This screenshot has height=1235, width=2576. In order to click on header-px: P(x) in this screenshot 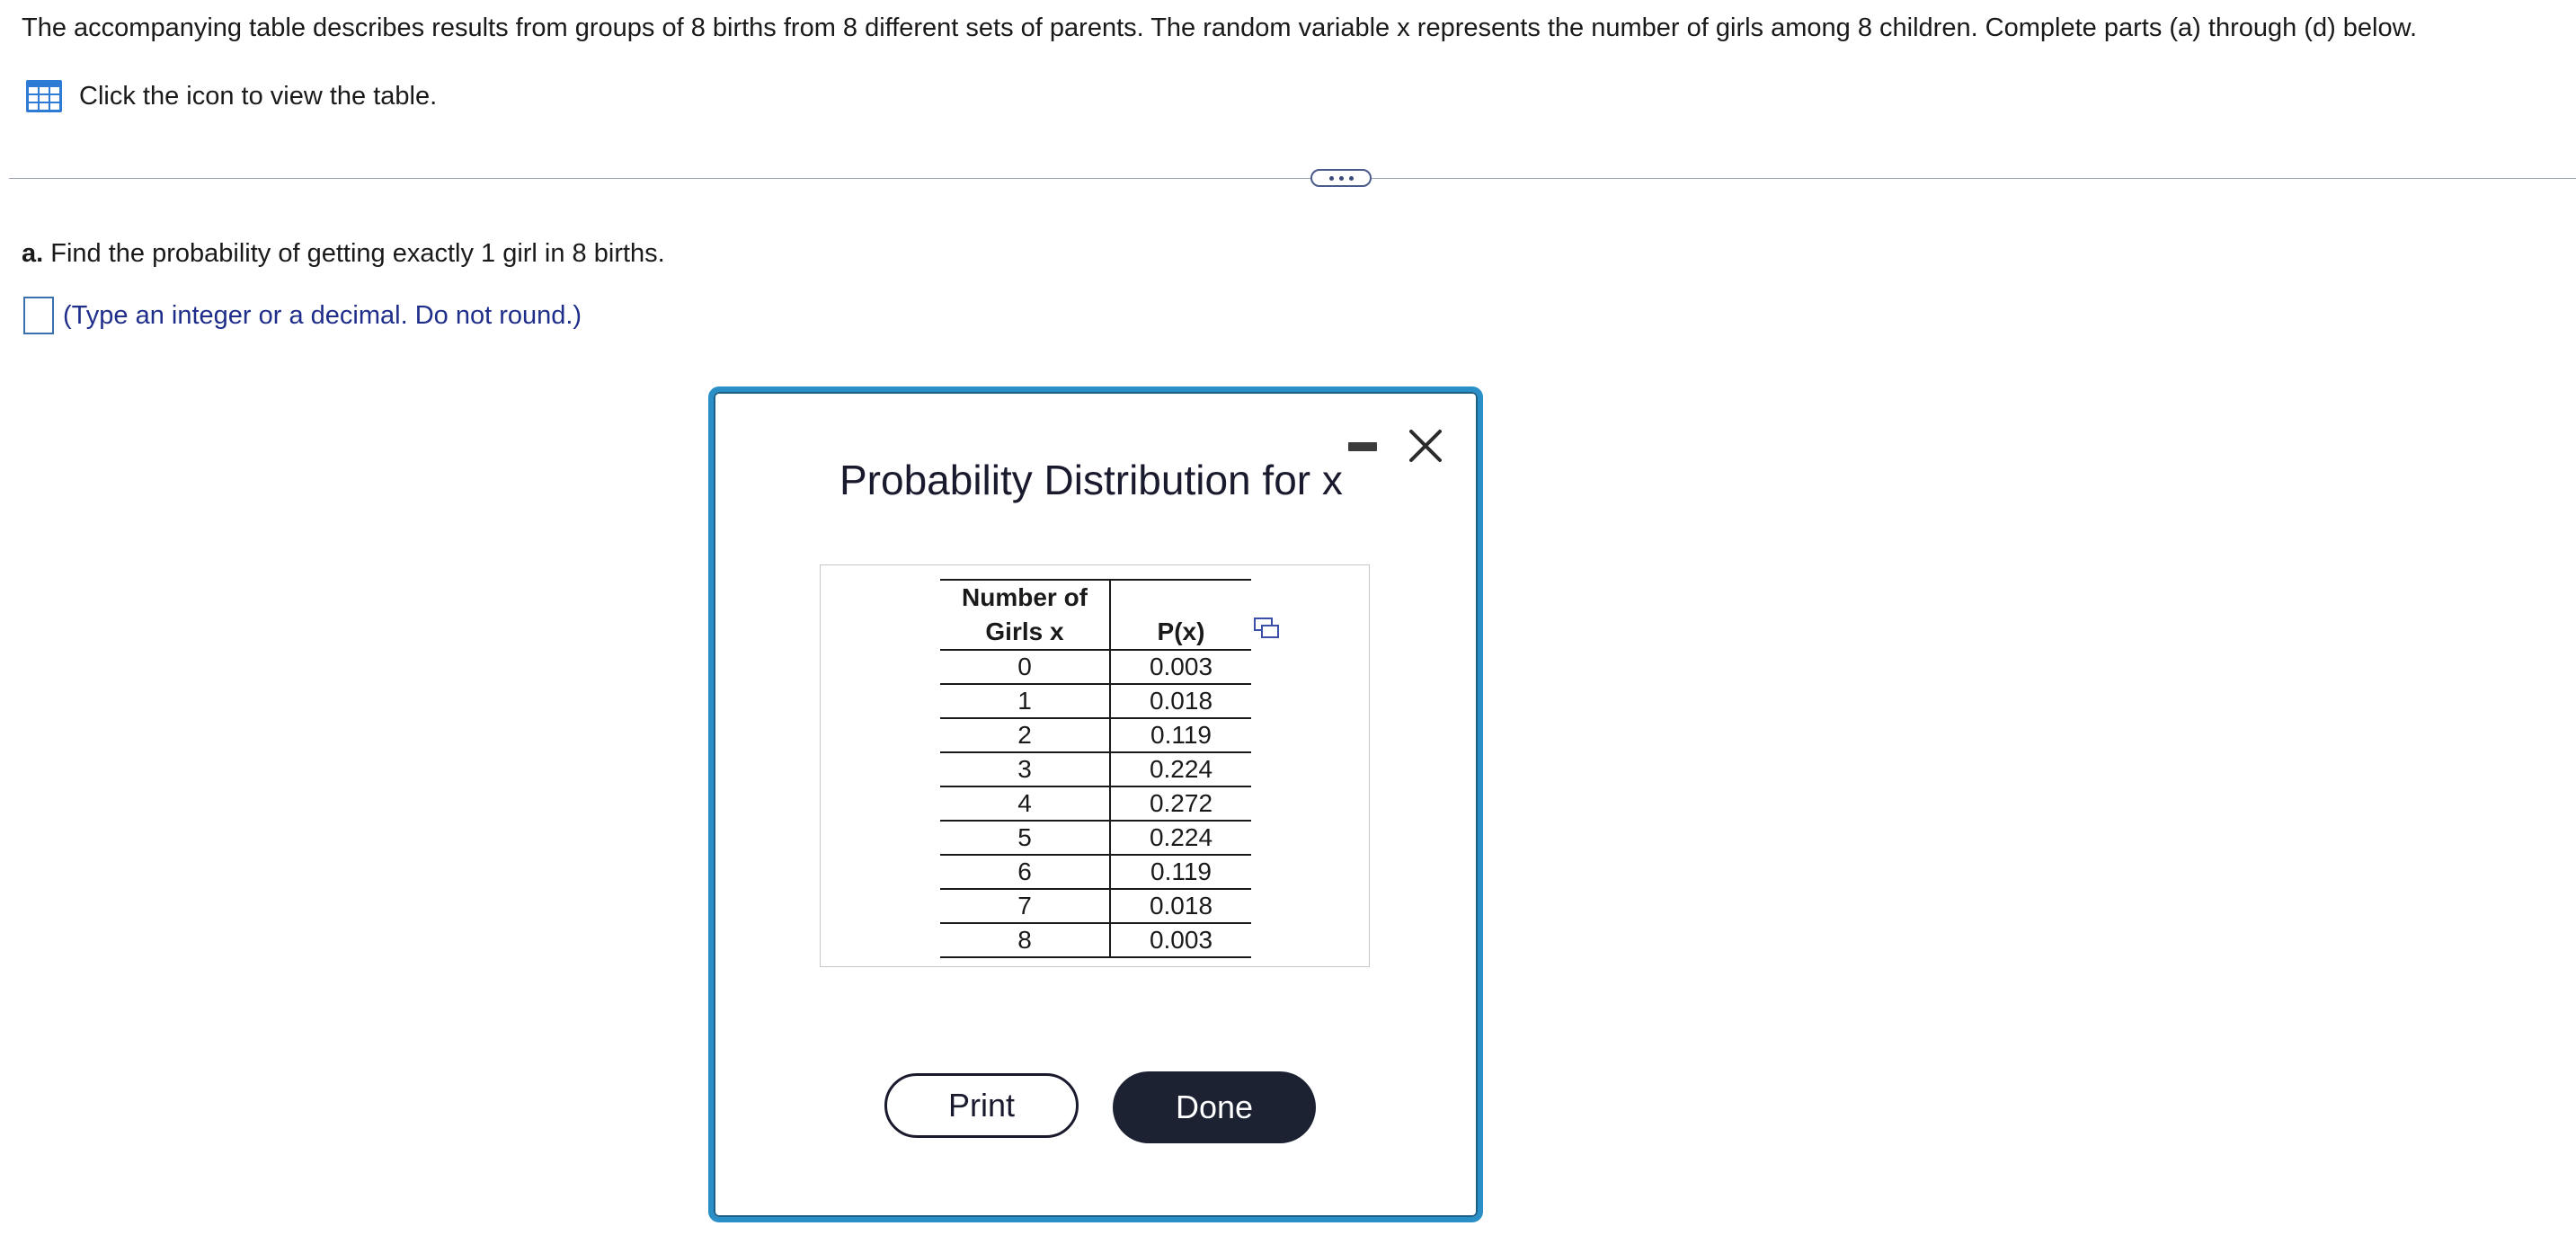, I will do `click(1180, 615)`.